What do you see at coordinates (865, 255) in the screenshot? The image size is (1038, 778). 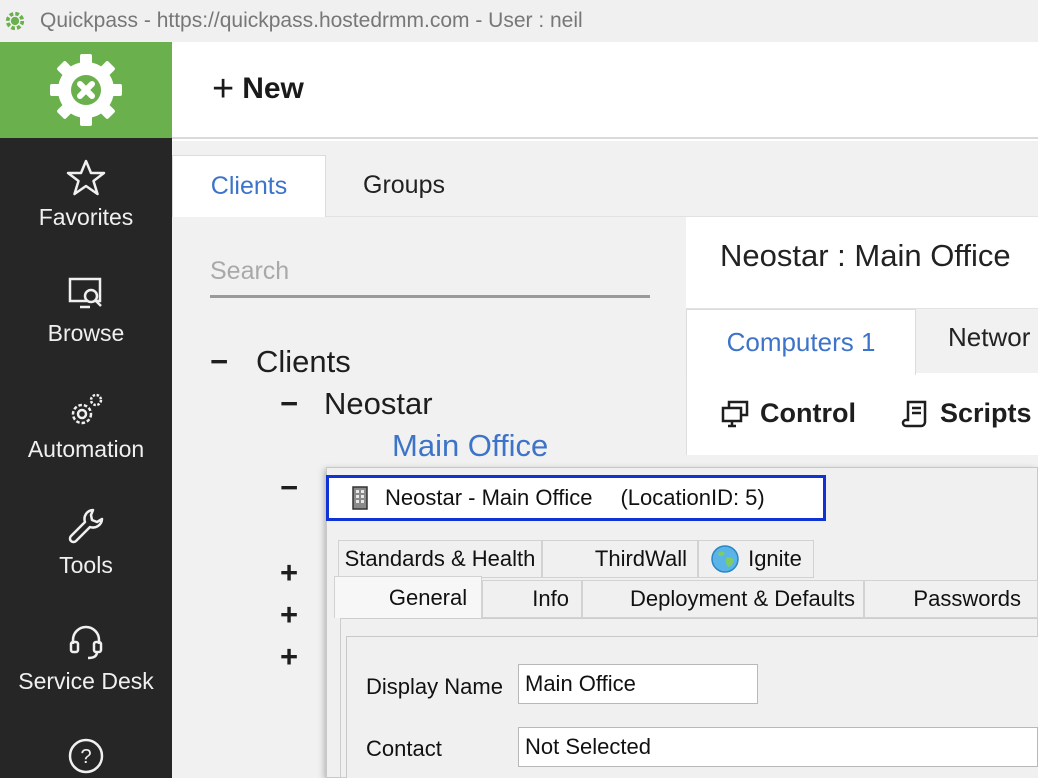 I see `detail-title: Neostar : Main Office` at bounding box center [865, 255].